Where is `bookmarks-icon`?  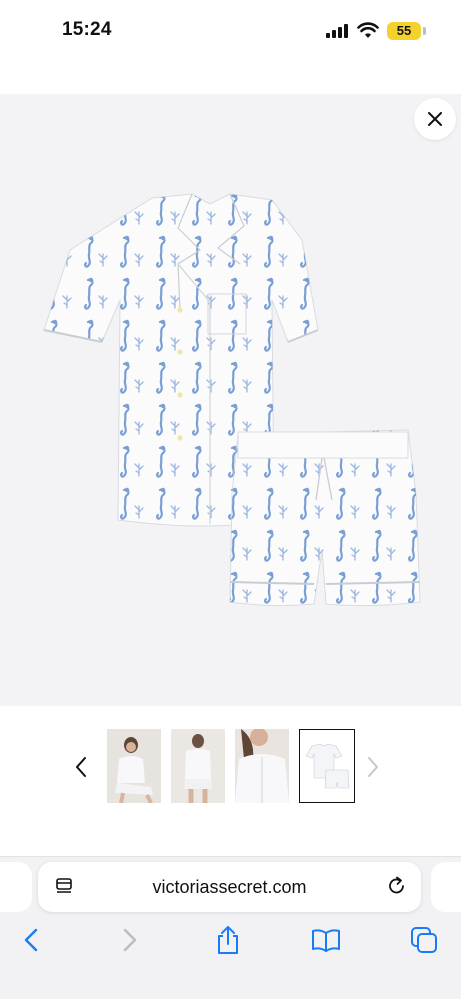 bookmarks-icon is located at coordinates (326, 940).